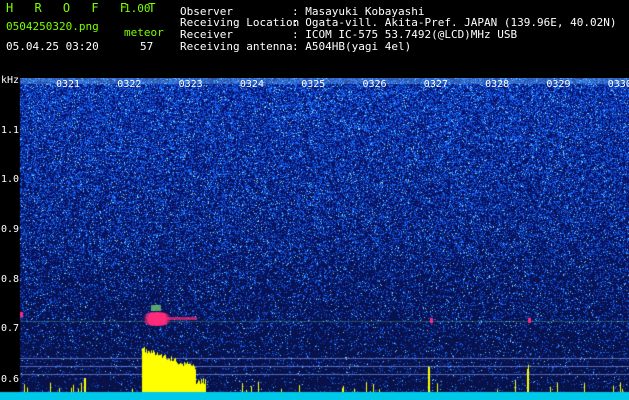 The width and height of the screenshot is (629, 400). I want to click on freq-tick-1.0: 1.0, so click(10, 179).